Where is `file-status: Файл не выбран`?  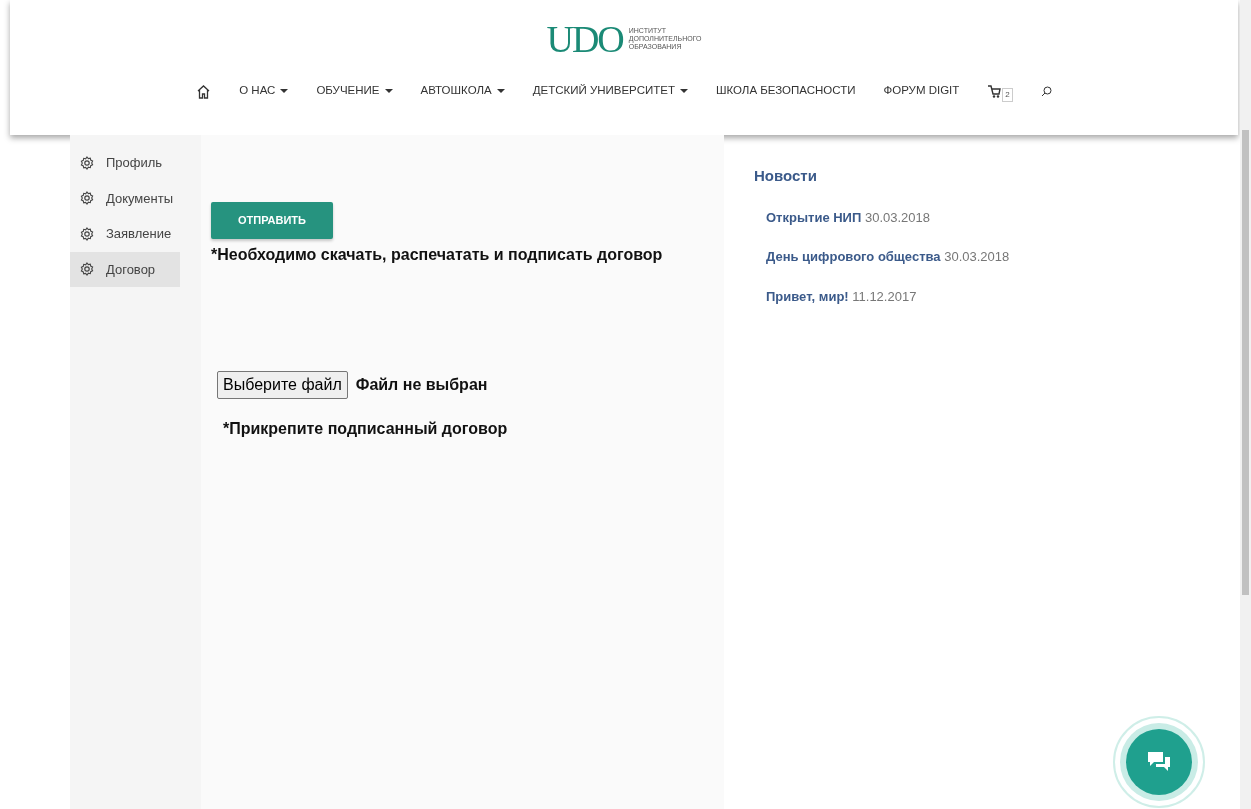
file-status: Файл не выбран is located at coordinates (421, 384).